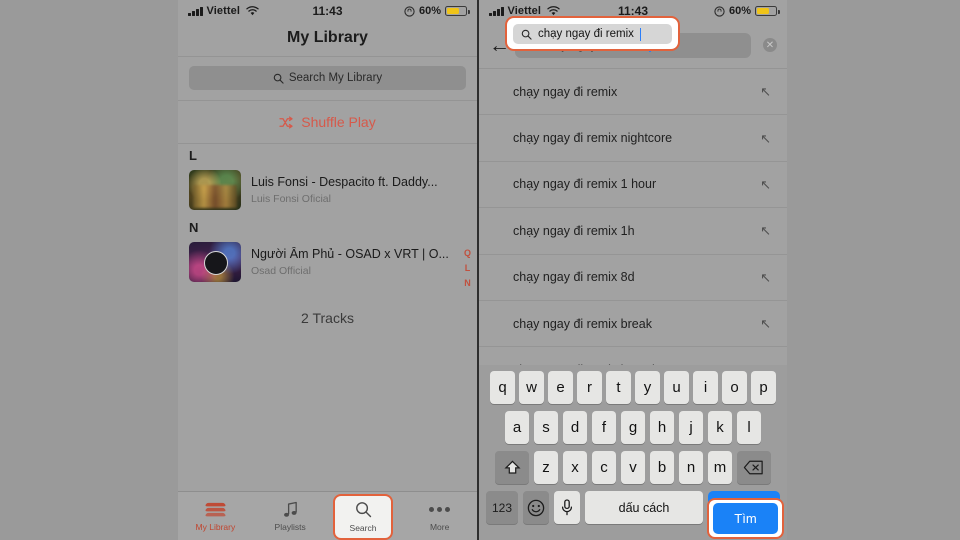 The height and width of the screenshot is (540, 960). Describe the element at coordinates (745, 518) in the screenshot. I see `search-go-key-highlighted: Tìm` at that location.